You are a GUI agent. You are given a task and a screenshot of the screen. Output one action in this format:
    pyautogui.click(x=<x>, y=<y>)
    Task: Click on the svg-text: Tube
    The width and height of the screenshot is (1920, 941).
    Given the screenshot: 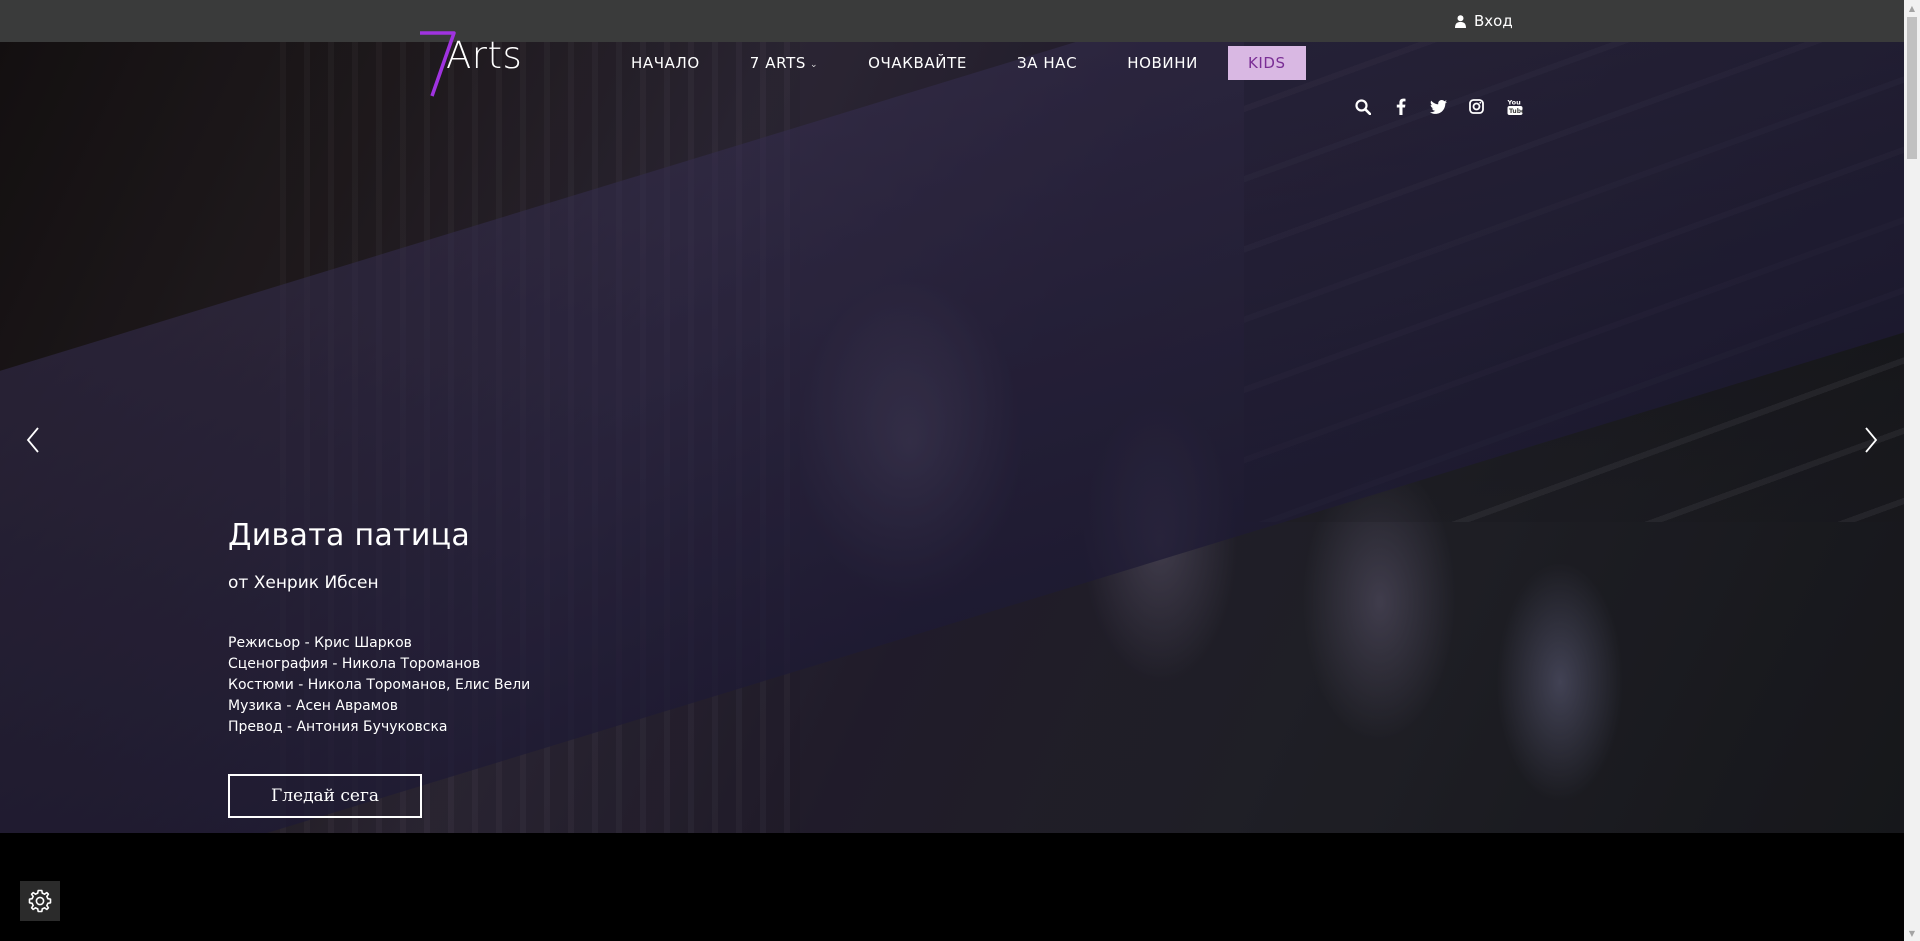 What is the action you would take?
    pyautogui.click(x=1516, y=111)
    